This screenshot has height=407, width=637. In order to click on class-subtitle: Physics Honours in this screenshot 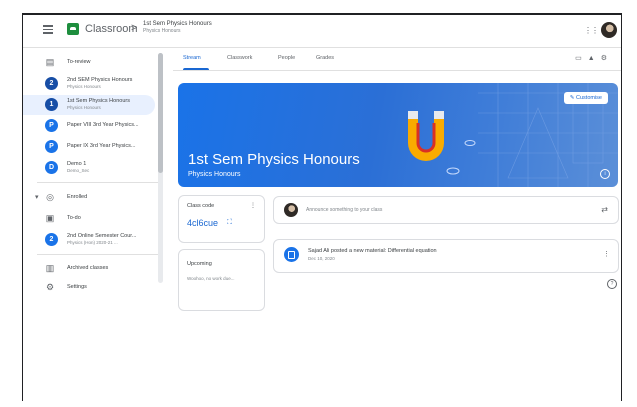, I will do `click(214, 174)`.